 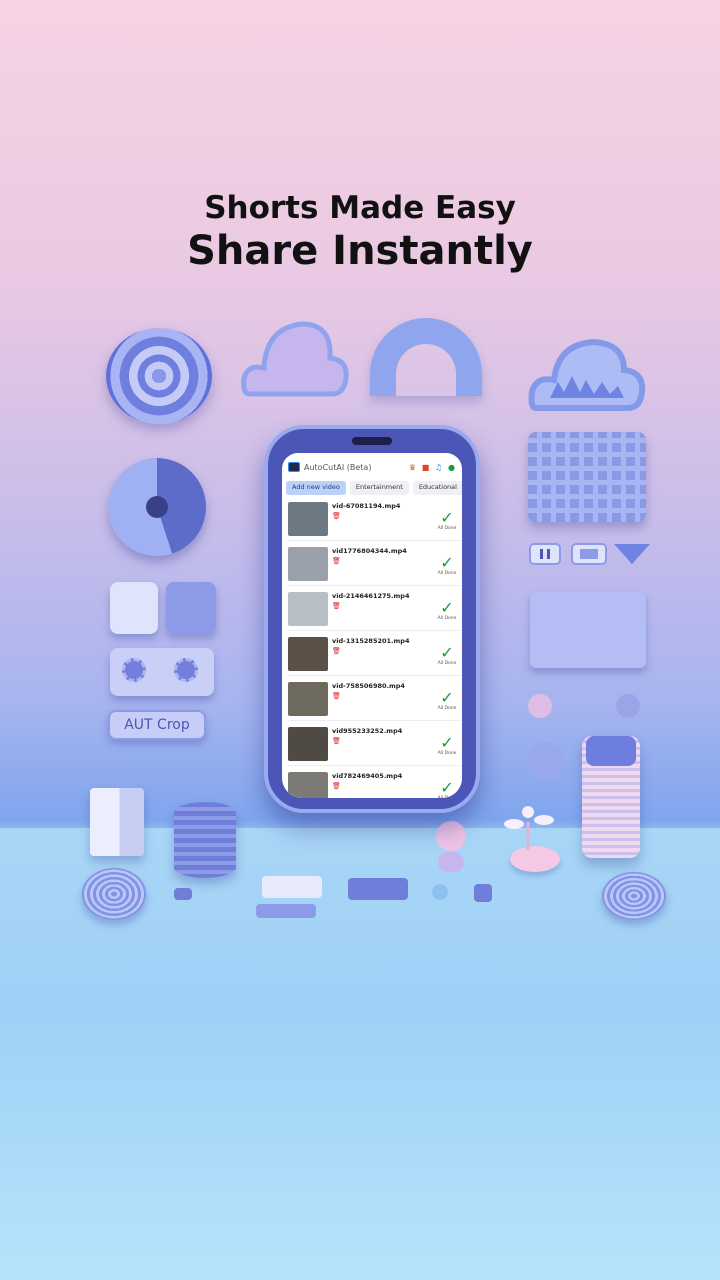 I want to click on spiral-decoration, so click(x=159, y=376).